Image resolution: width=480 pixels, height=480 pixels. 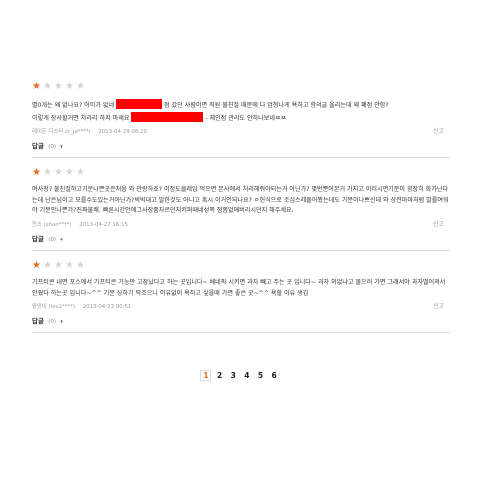 I want to click on review-text-part: 별0개는 왜 없나요? 어이가 없네, so click(x=73, y=105).